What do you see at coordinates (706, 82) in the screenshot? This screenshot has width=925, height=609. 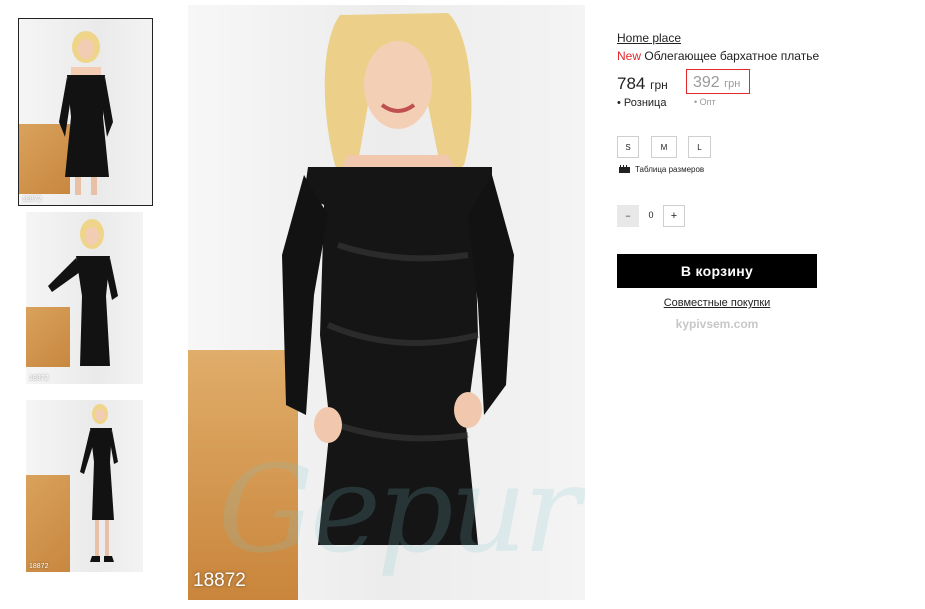 I see `opt-price-value: 392` at bounding box center [706, 82].